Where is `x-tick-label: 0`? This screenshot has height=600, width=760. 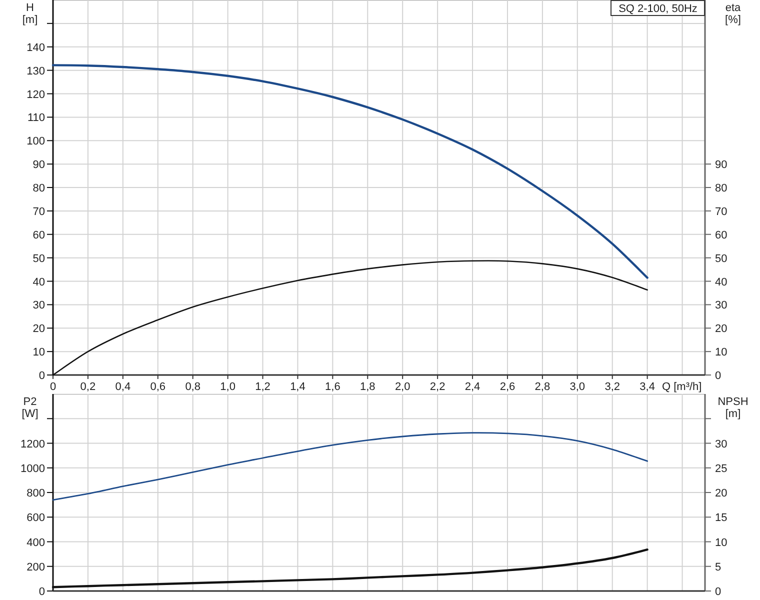 x-tick-label: 0 is located at coordinates (53, 387).